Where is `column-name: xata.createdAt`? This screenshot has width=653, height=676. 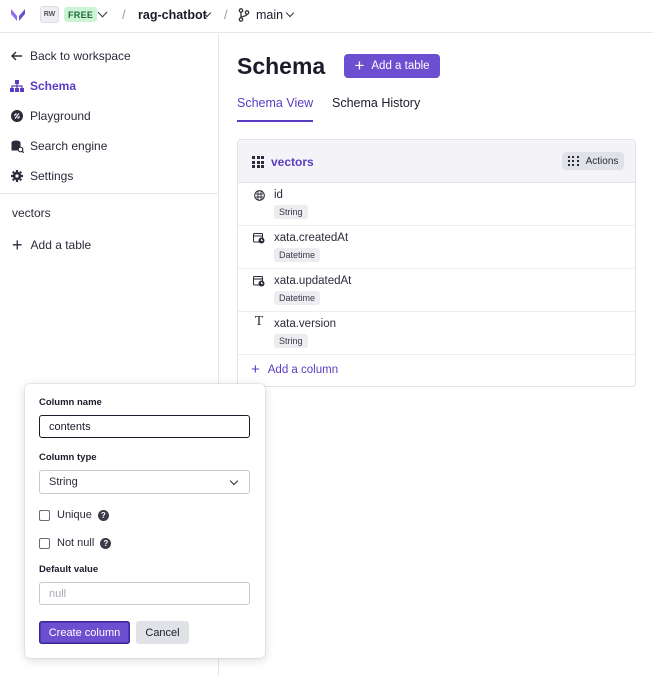 column-name: xata.createdAt is located at coordinates (311, 238).